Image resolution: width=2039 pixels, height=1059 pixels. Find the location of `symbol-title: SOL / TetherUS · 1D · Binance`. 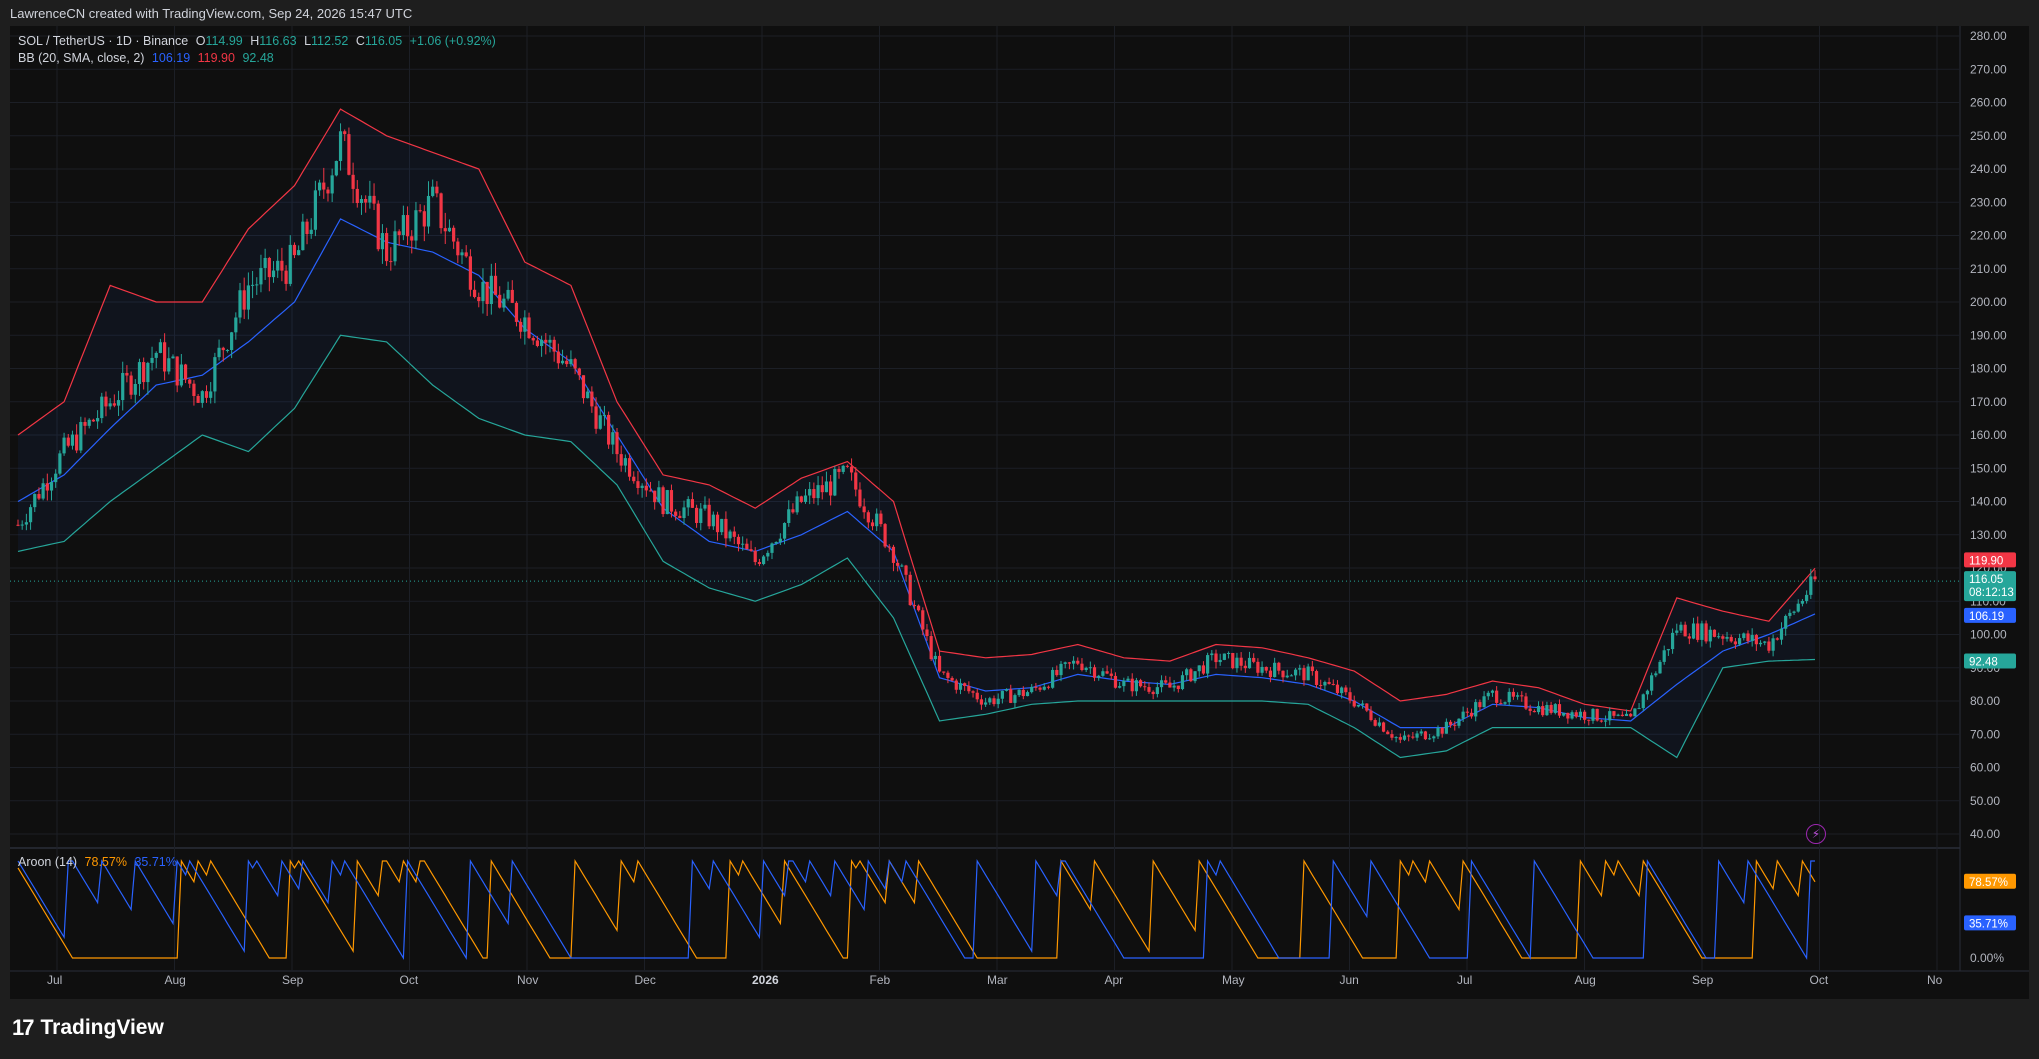

symbol-title: SOL / TetherUS · 1D · Binance is located at coordinates (103, 41).